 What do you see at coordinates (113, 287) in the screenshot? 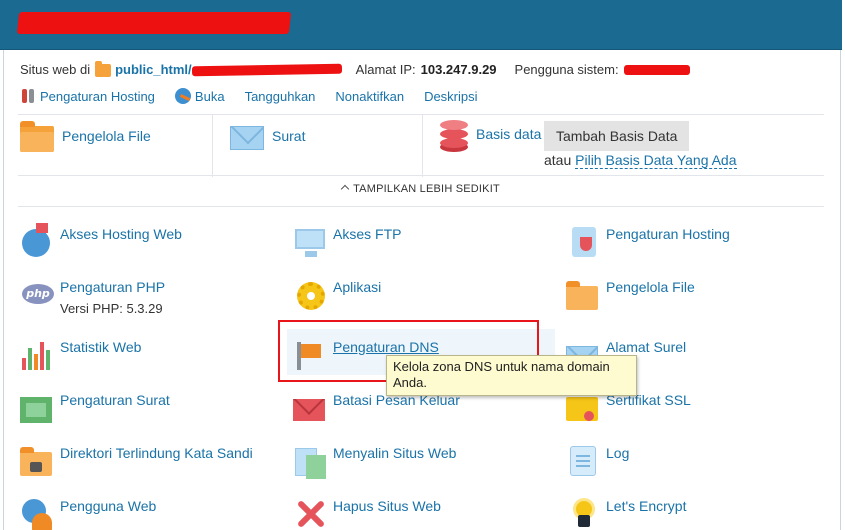
I see `php-settings-label: Pengaturan PHP` at bounding box center [113, 287].